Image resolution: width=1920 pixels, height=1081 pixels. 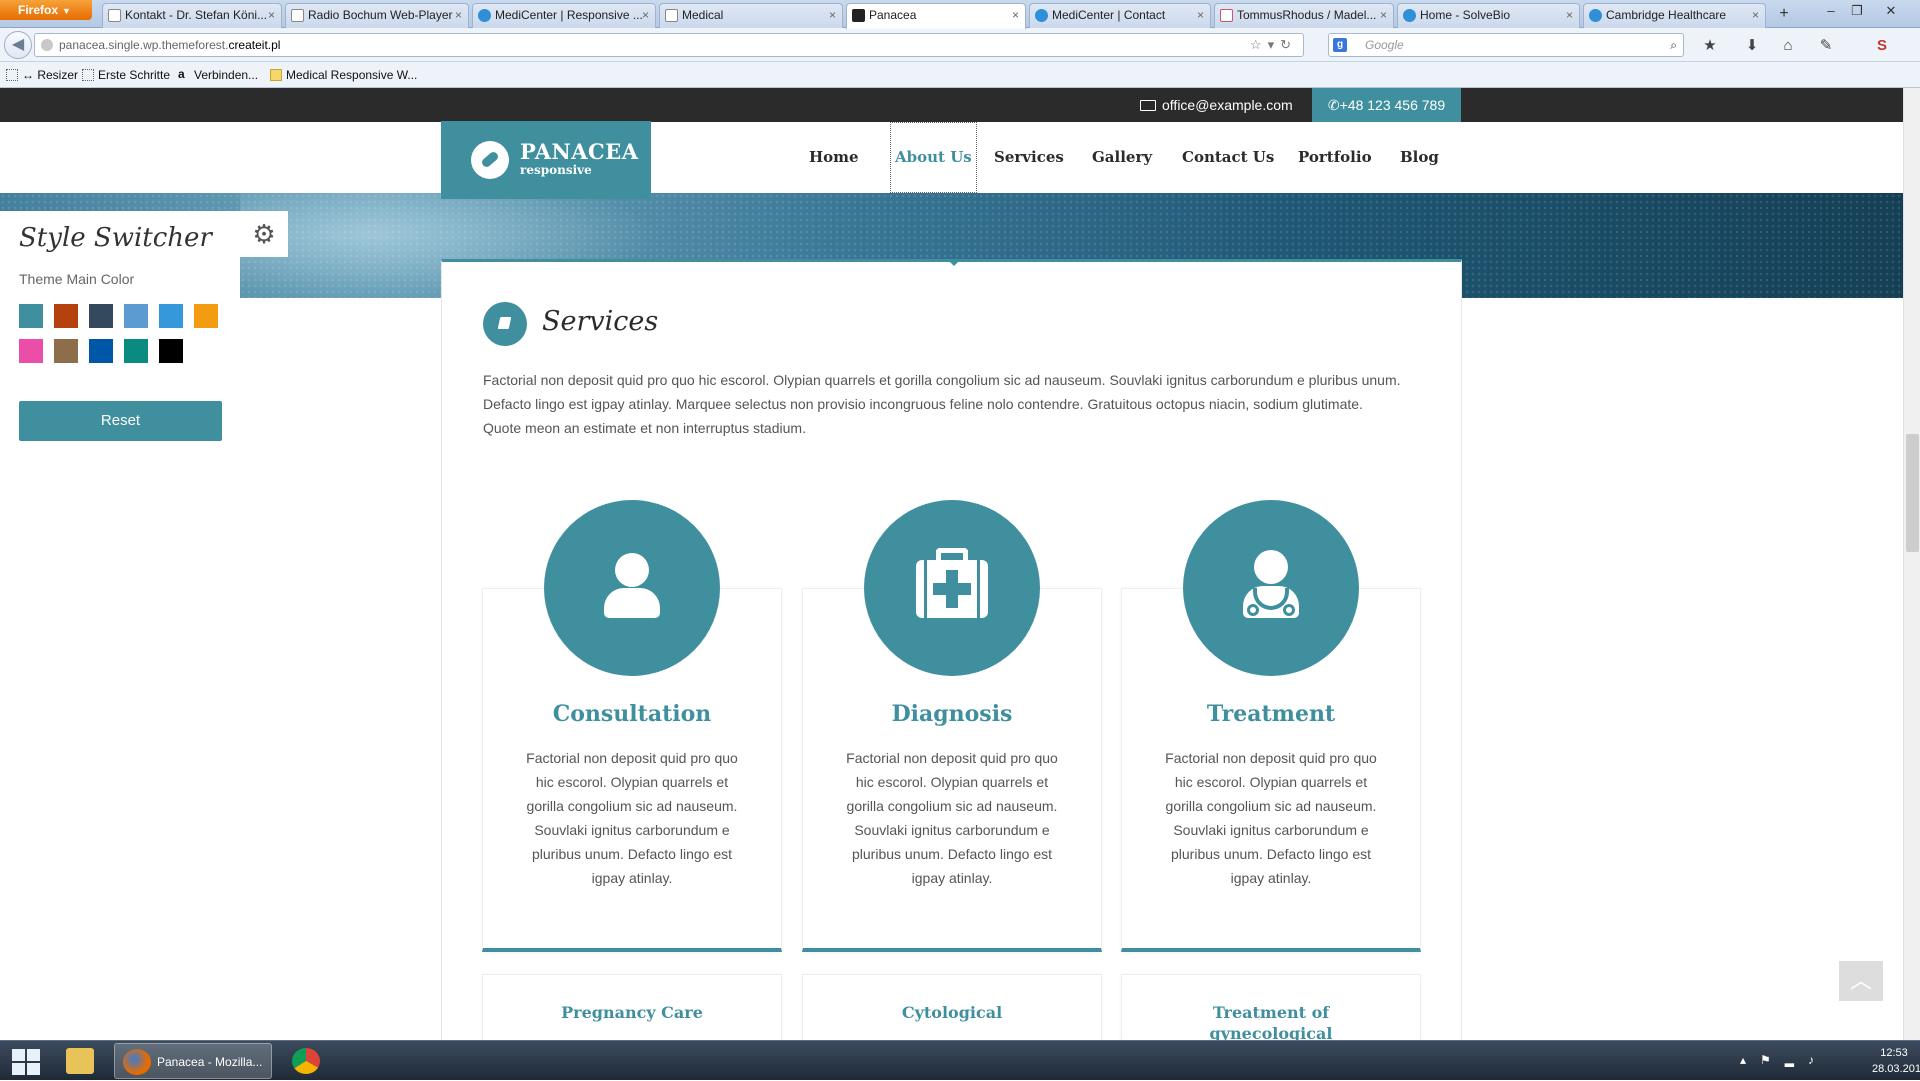 I want to click on search-icon: ⌕, so click(x=1673, y=45).